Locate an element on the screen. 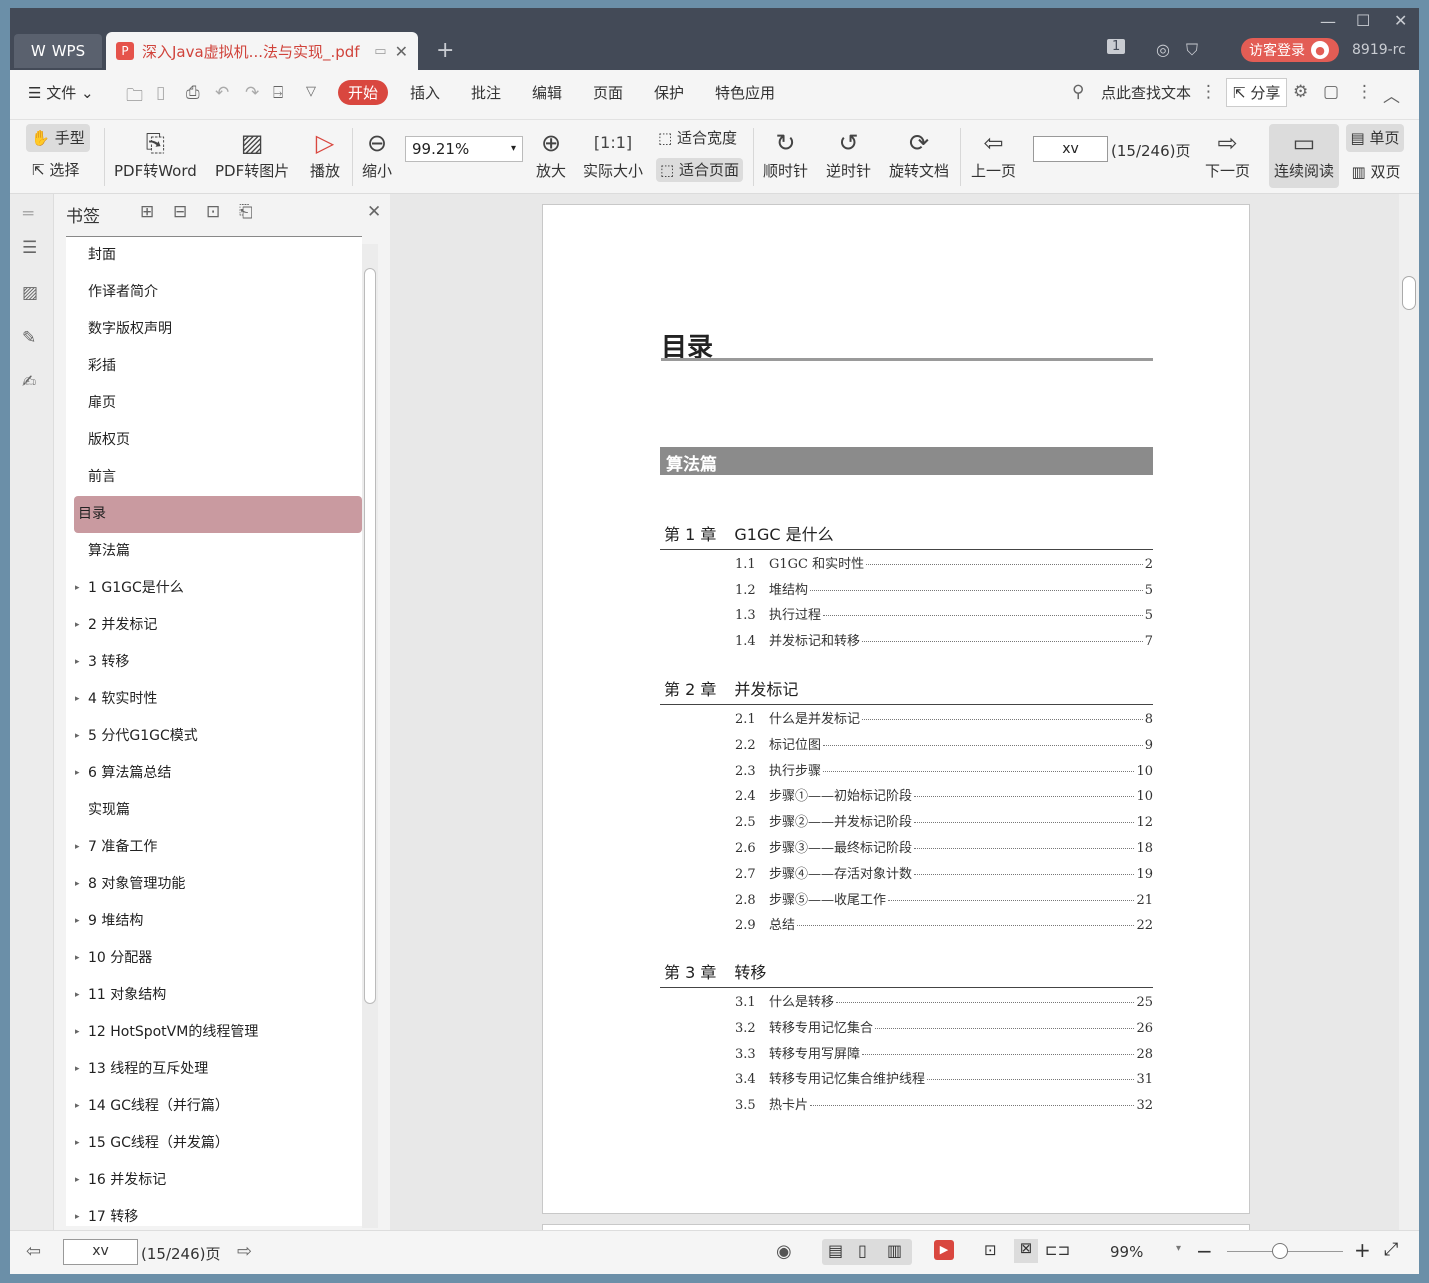 Image resolution: width=1429 pixels, height=1283 pixels. bookmark-item: 扉页 is located at coordinates (214, 403).